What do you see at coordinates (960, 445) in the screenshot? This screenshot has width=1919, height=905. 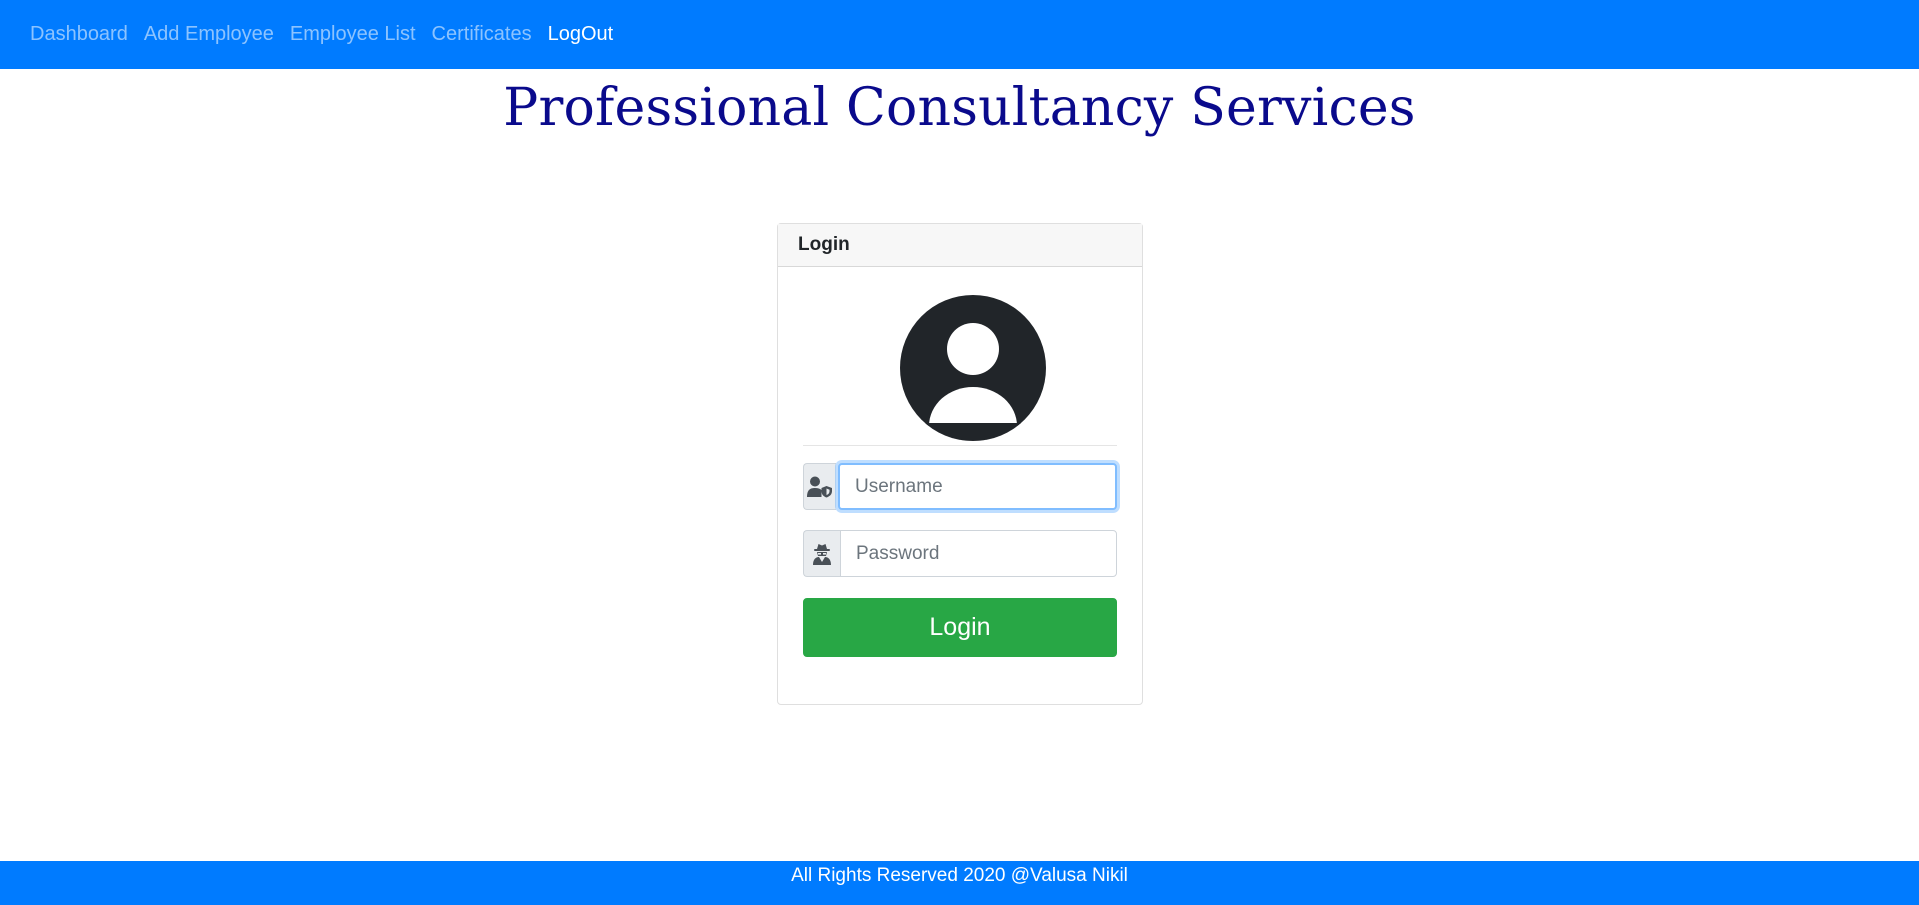 I see `avatar-divider` at bounding box center [960, 445].